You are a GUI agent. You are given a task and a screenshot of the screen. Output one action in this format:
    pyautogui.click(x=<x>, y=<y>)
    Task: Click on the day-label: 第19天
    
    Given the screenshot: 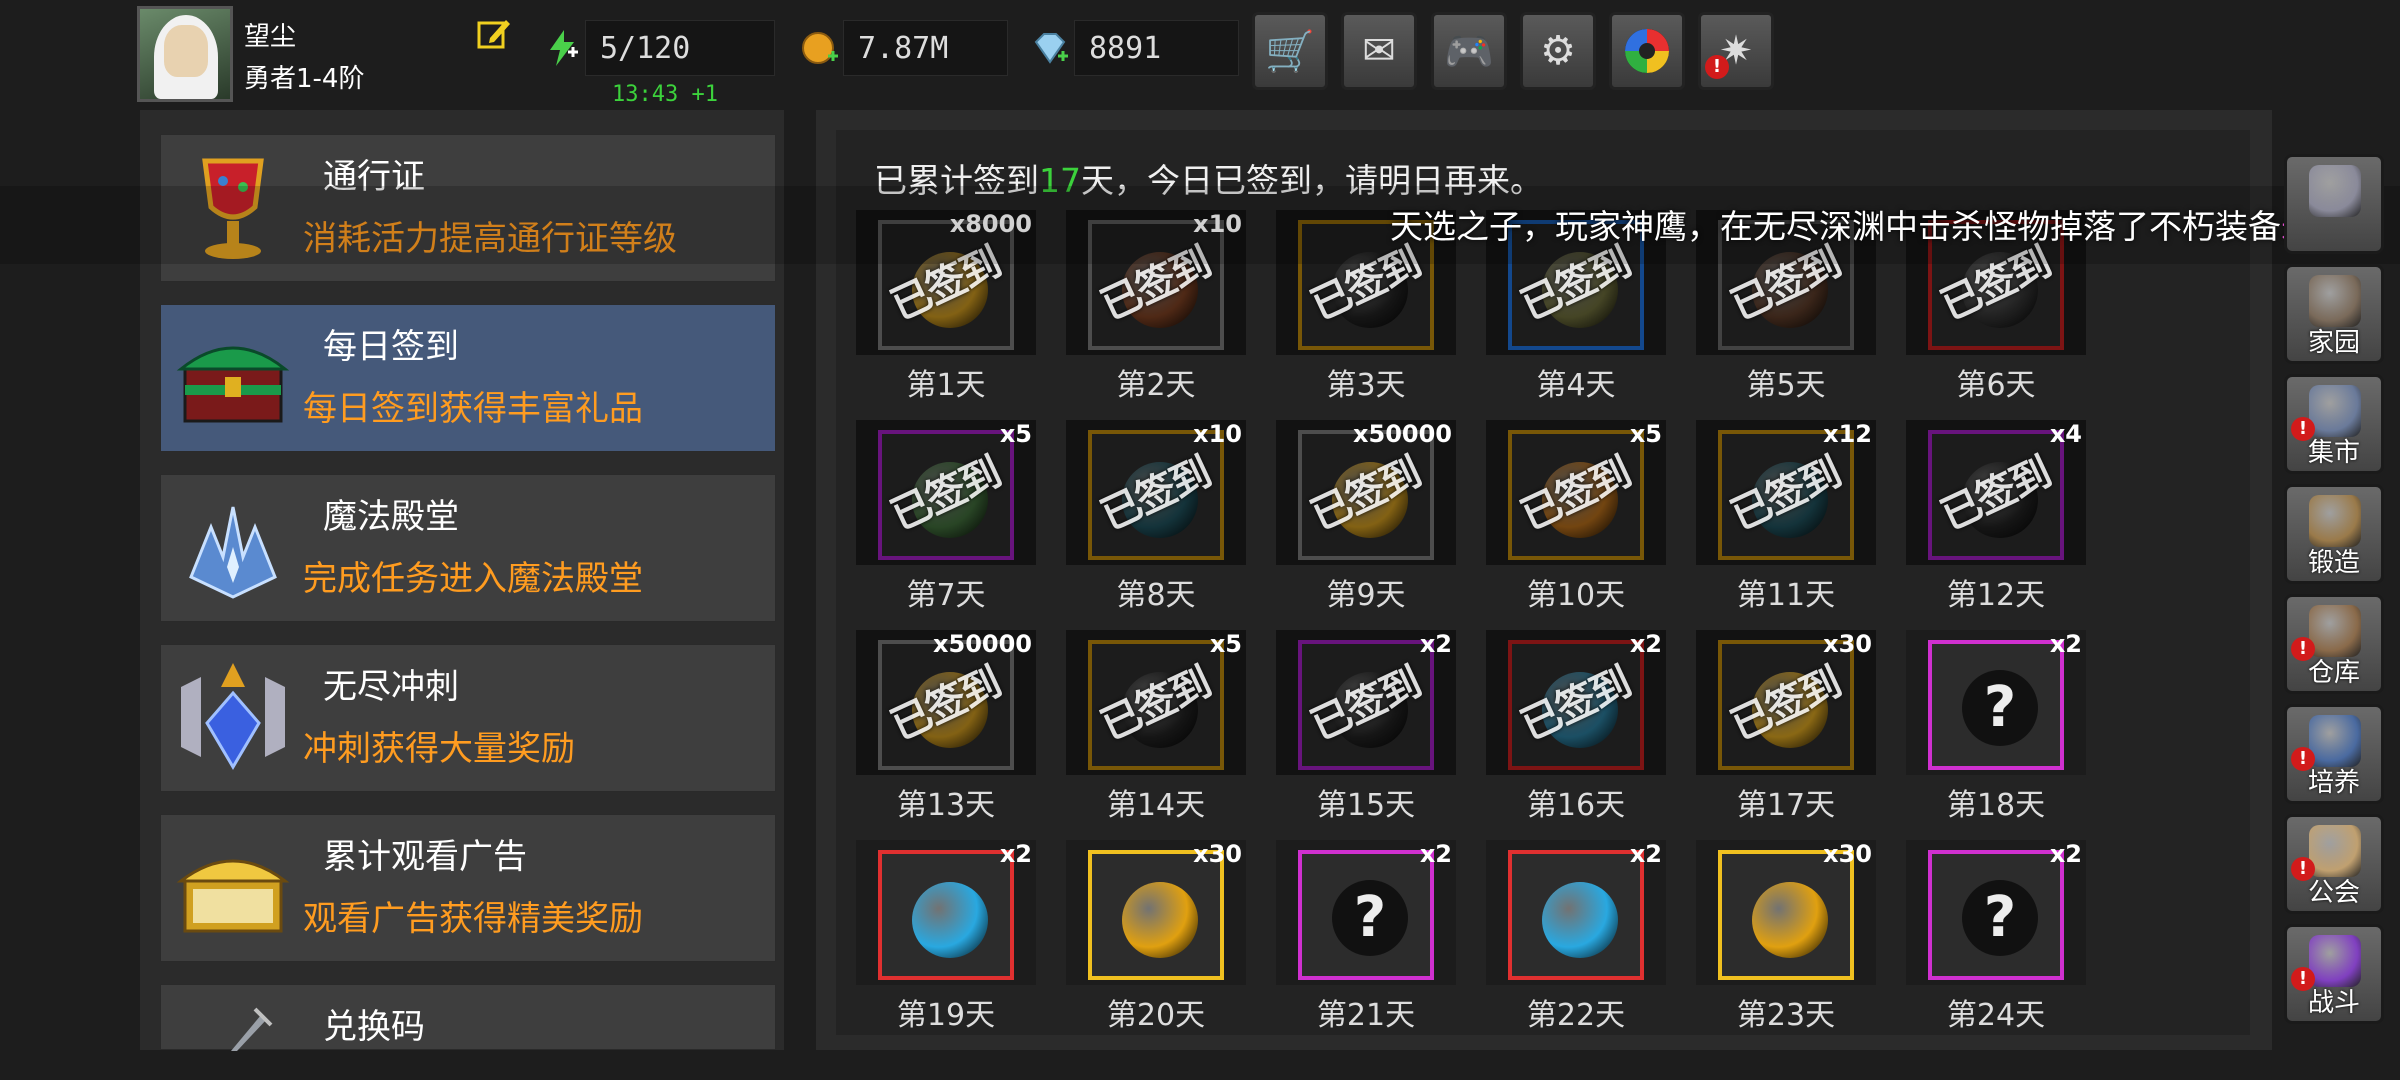 What is the action you would take?
    pyautogui.click(x=946, y=1015)
    